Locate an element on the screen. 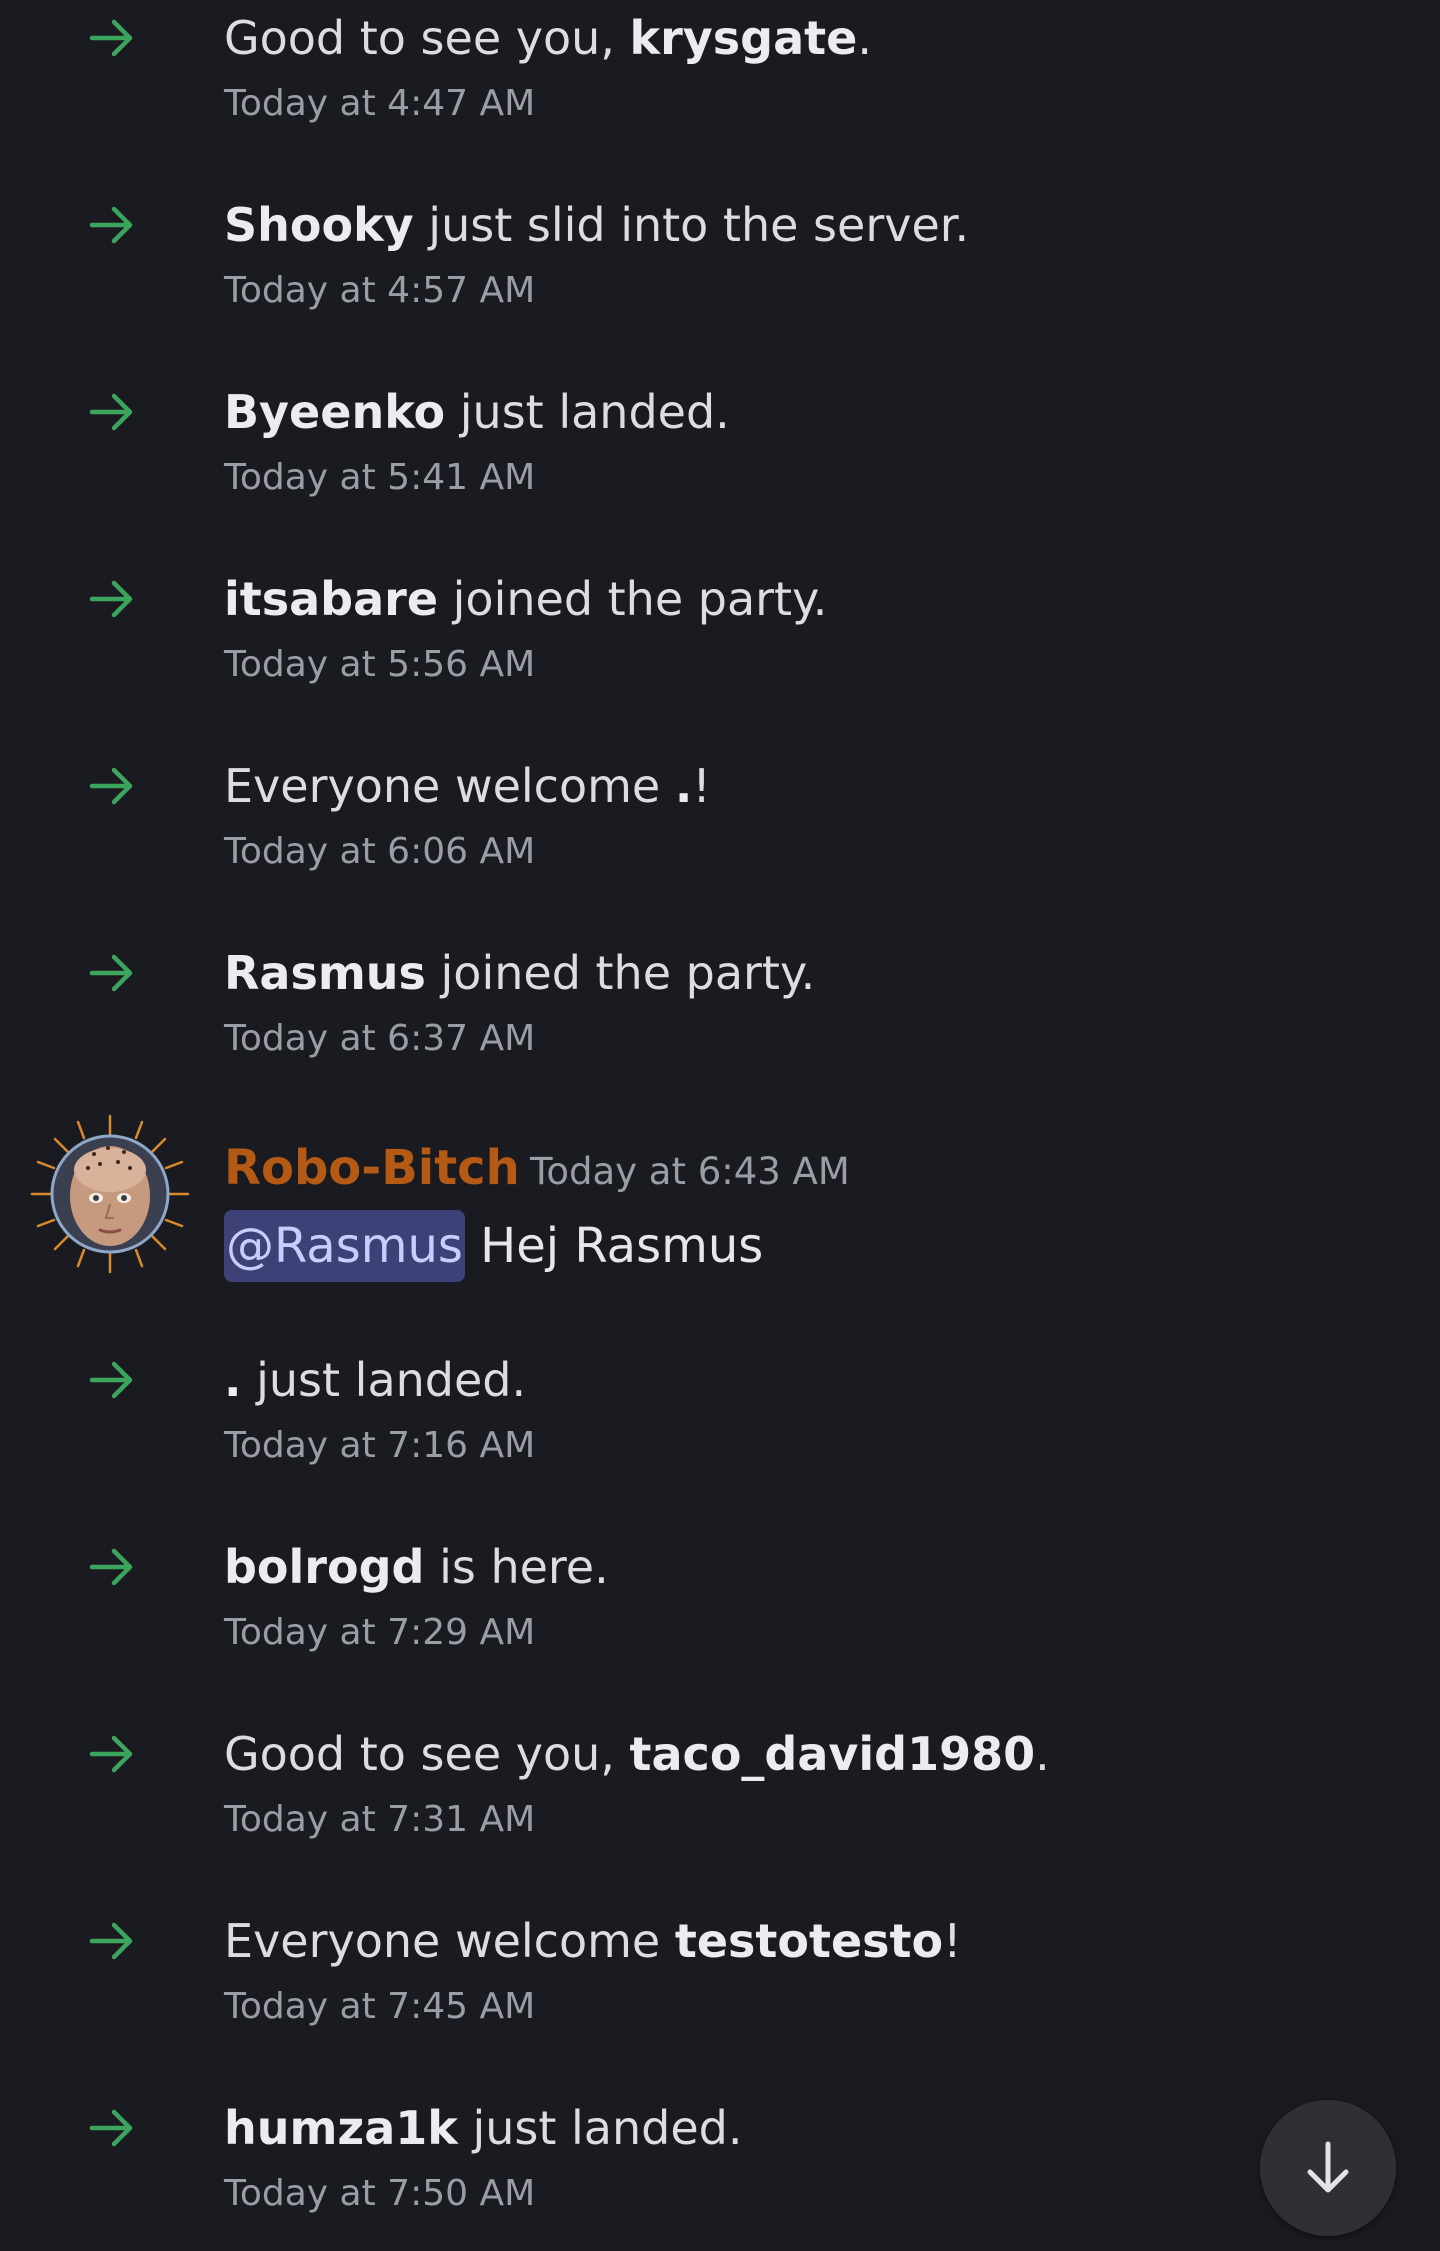 This screenshot has height=2251, width=1440. timestamp: Today at 7:50 AM is located at coordinates (380, 2193).